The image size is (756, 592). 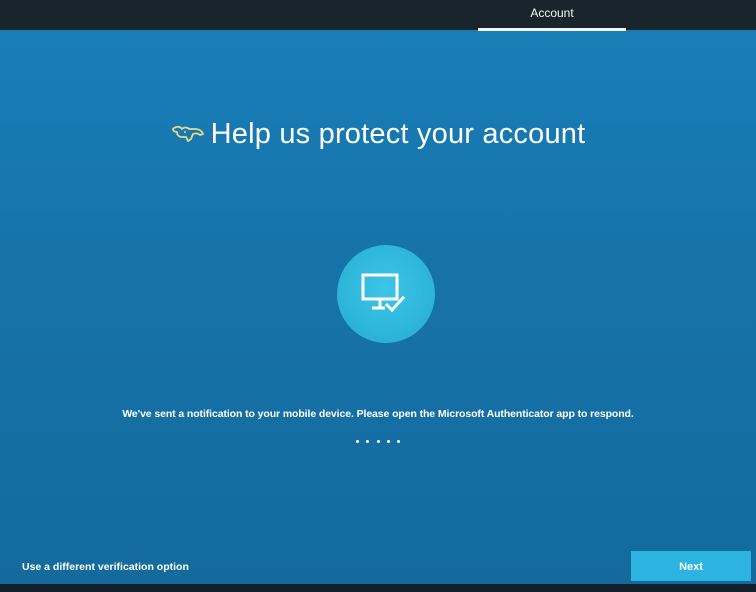 I want to click on bottom-bezel, so click(x=378, y=588).